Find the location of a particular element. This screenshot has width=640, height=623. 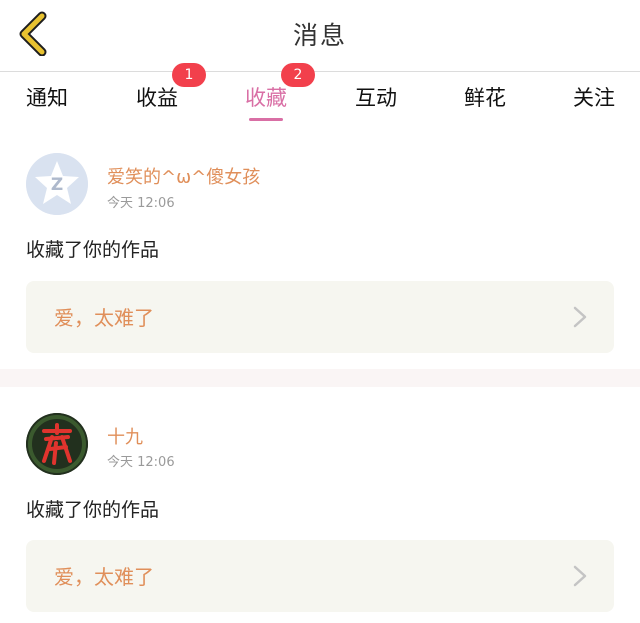

active-tab-indicator is located at coordinates (266, 119).